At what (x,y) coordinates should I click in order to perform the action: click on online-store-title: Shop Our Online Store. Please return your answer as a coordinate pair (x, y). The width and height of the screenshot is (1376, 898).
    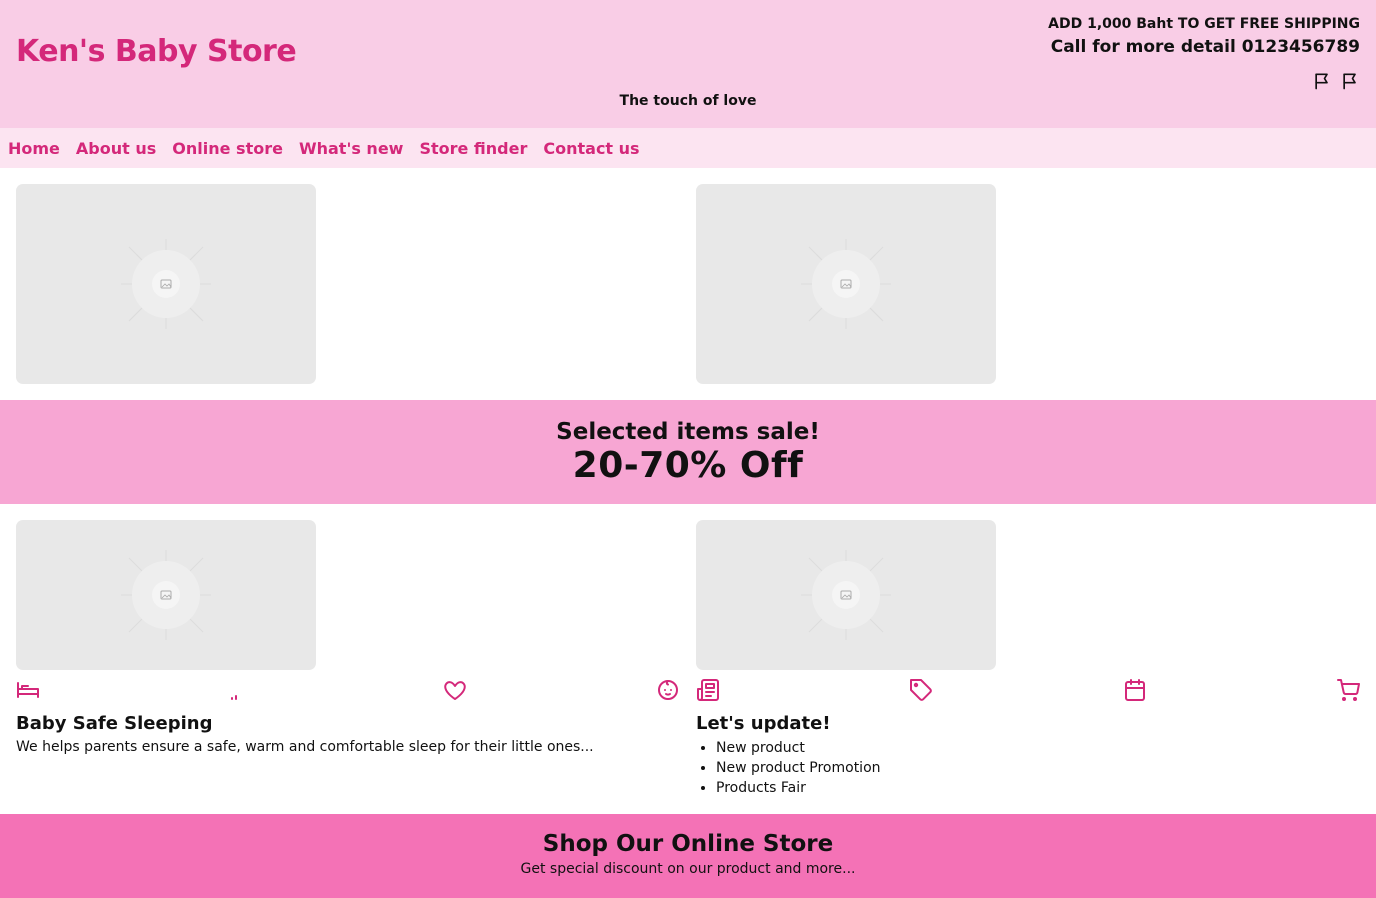
    Looking at the image, I should click on (688, 844).